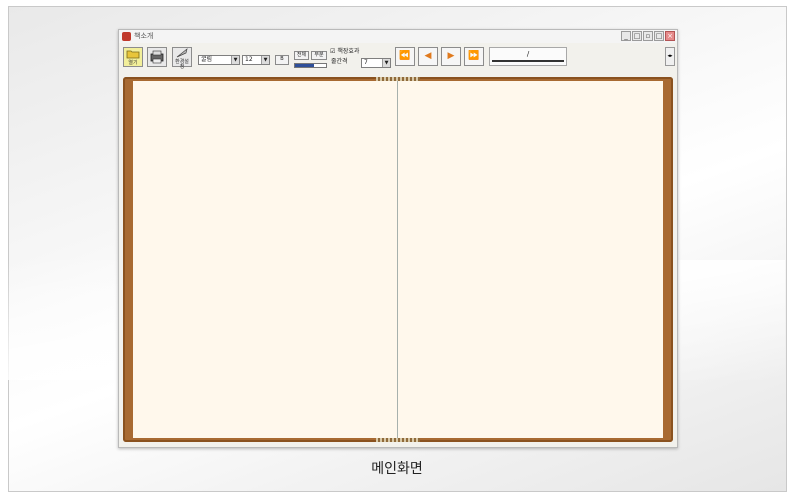 The width and height of the screenshot is (794, 499). I want to click on open-book-button: 열기, so click(133, 57).